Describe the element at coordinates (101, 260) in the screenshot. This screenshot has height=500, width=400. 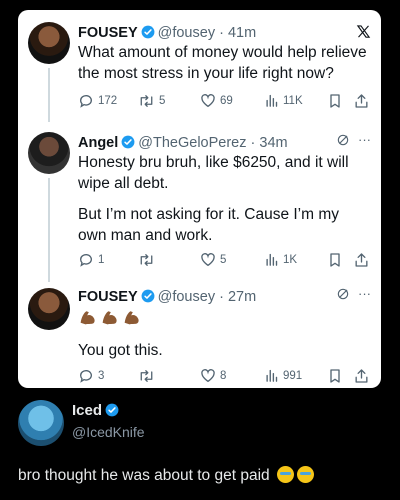
I see `reply-count: 1` at that location.